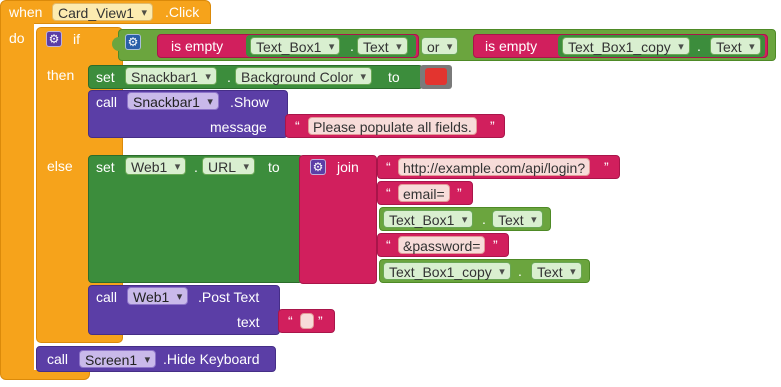 The width and height of the screenshot is (781, 387). Describe the element at coordinates (229, 297) in the screenshot. I see `method-name-label: .Post Text` at that location.